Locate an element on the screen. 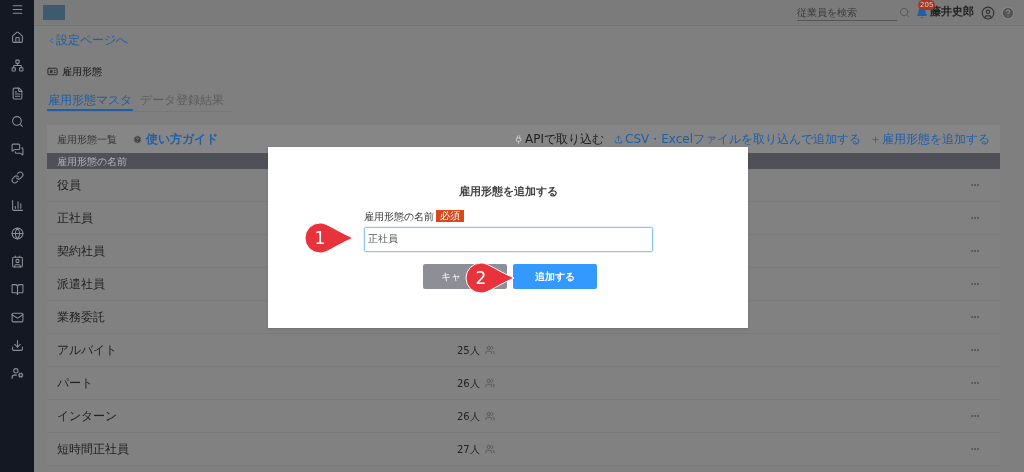 The height and width of the screenshot is (472, 1024). table-cell-text: 役員 is located at coordinates (69, 185).